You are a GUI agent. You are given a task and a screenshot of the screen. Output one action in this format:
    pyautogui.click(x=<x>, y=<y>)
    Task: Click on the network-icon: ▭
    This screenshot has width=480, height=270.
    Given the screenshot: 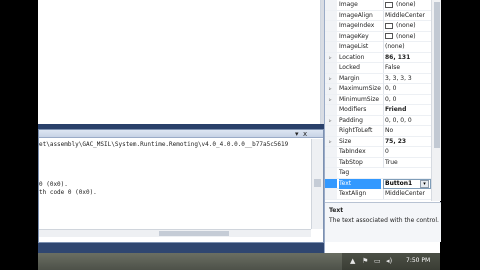 What is the action you would take?
    pyautogui.click(x=377, y=261)
    